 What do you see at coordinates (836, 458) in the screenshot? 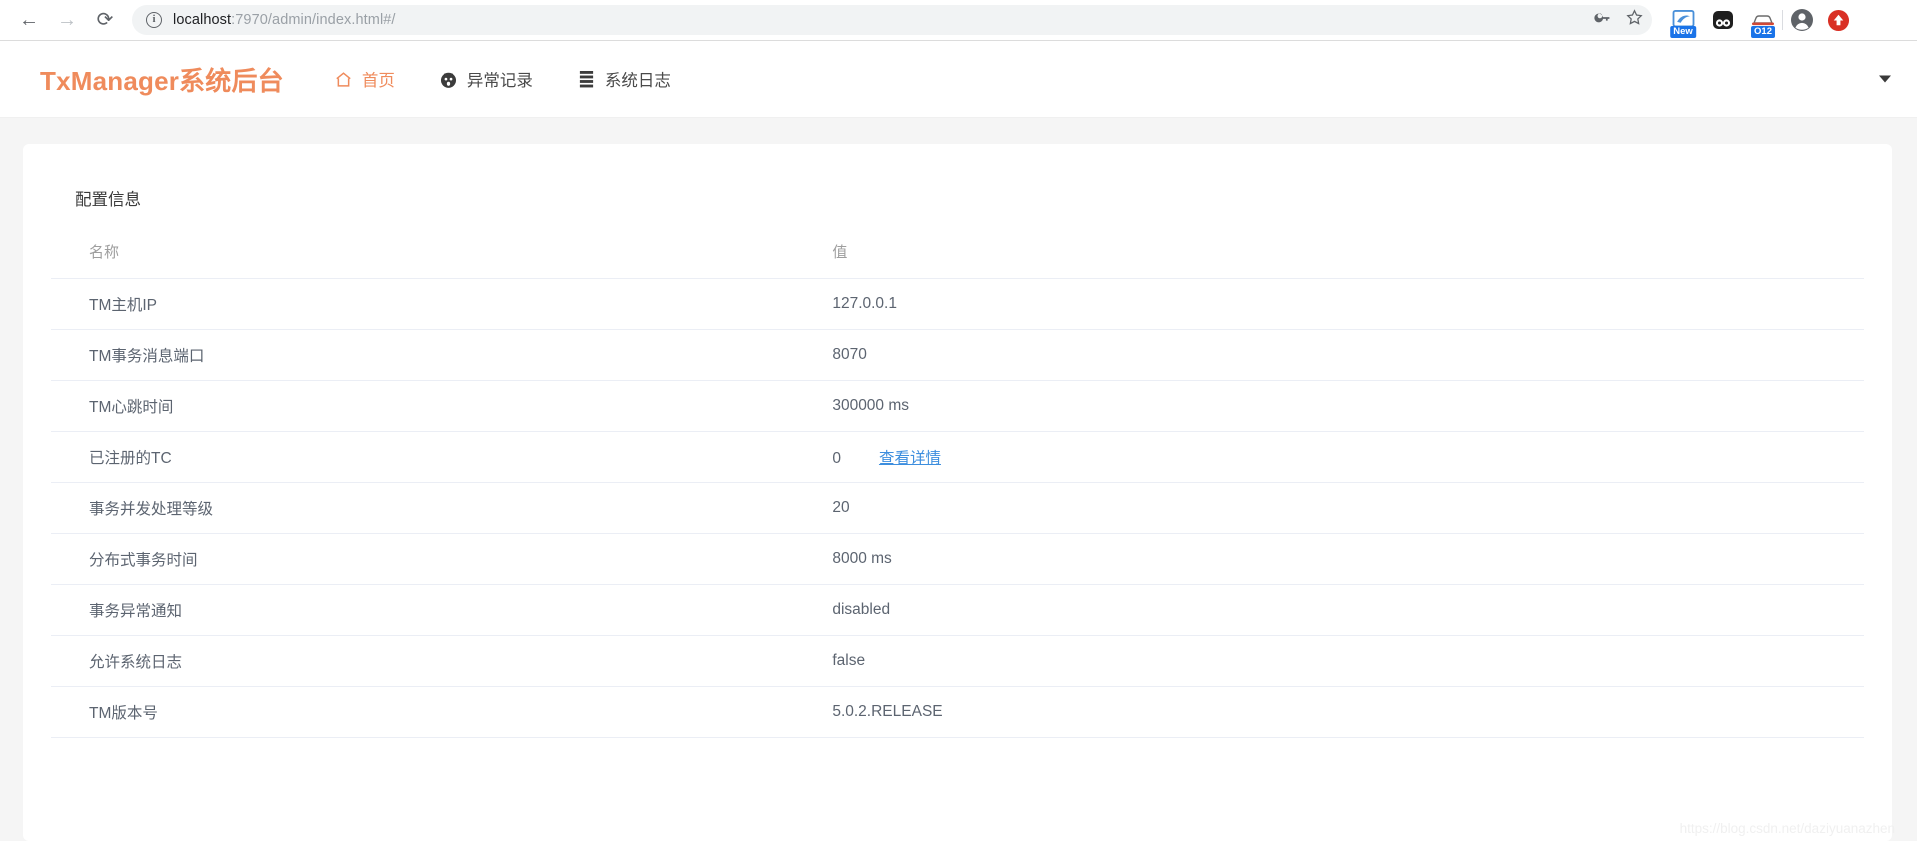
I see `row-value: 0` at bounding box center [836, 458].